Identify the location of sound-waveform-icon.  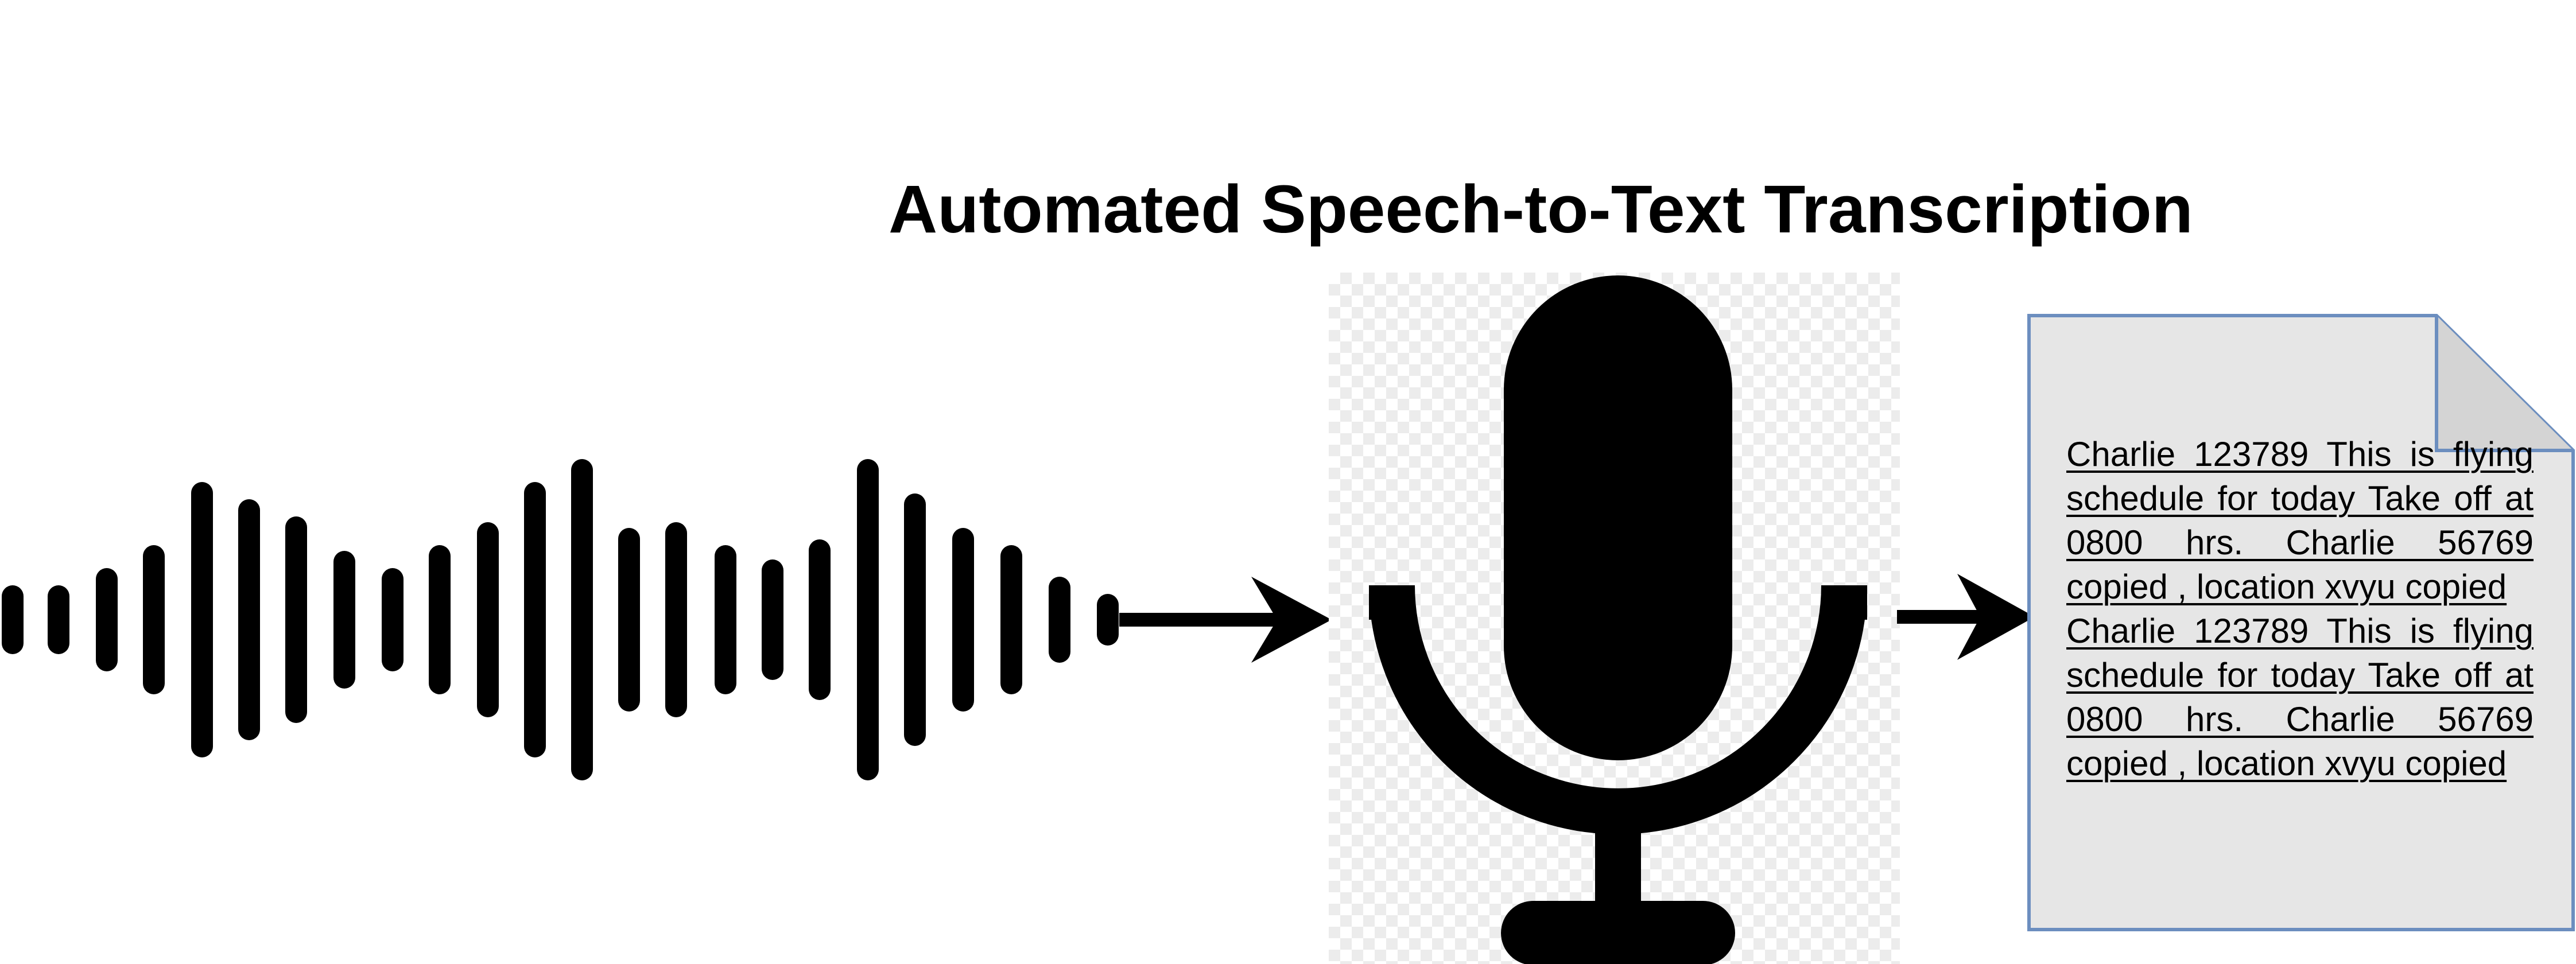
(560, 619).